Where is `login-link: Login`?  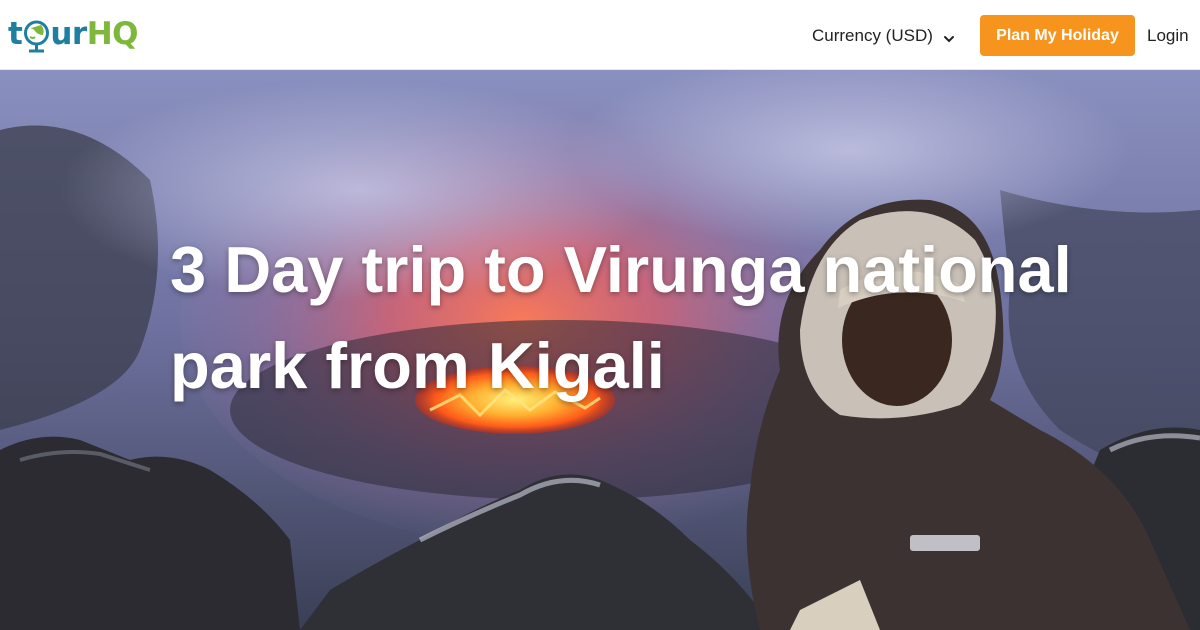
login-link: Login is located at coordinates (1168, 36).